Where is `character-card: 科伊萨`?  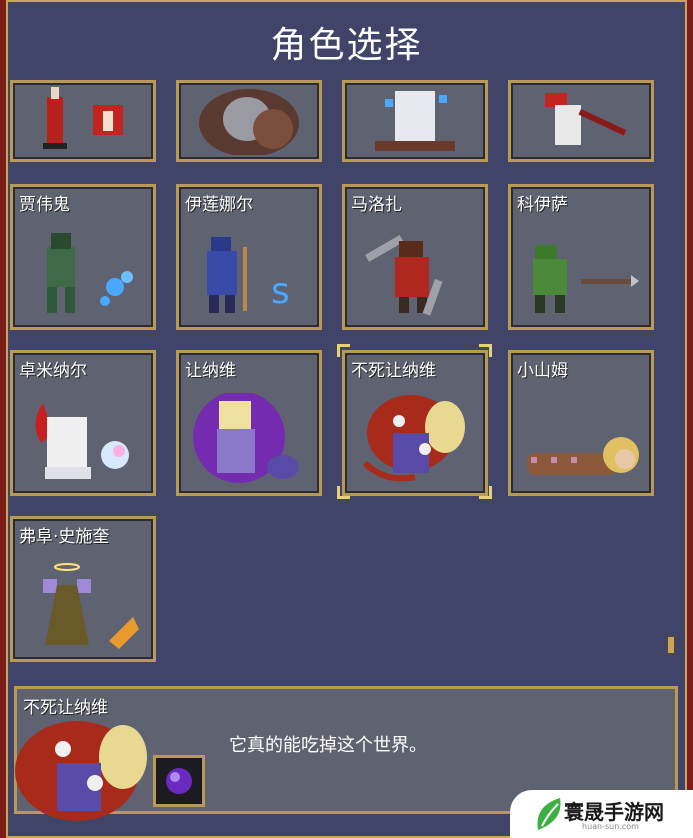
character-card: 科伊萨 is located at coordinates (581, 257).